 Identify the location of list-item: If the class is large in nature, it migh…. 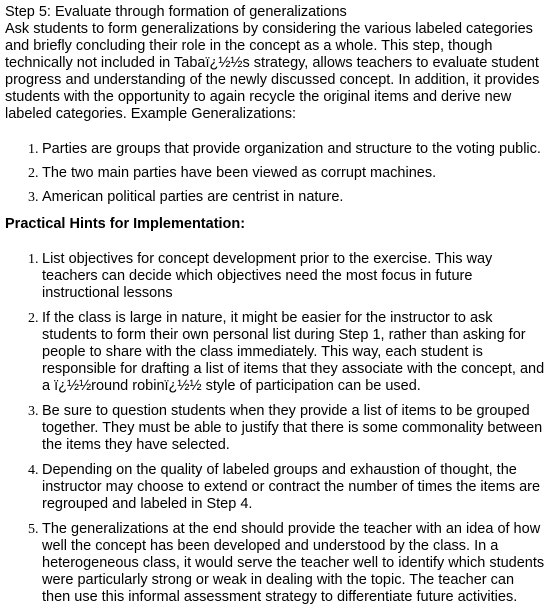
(294, 352).